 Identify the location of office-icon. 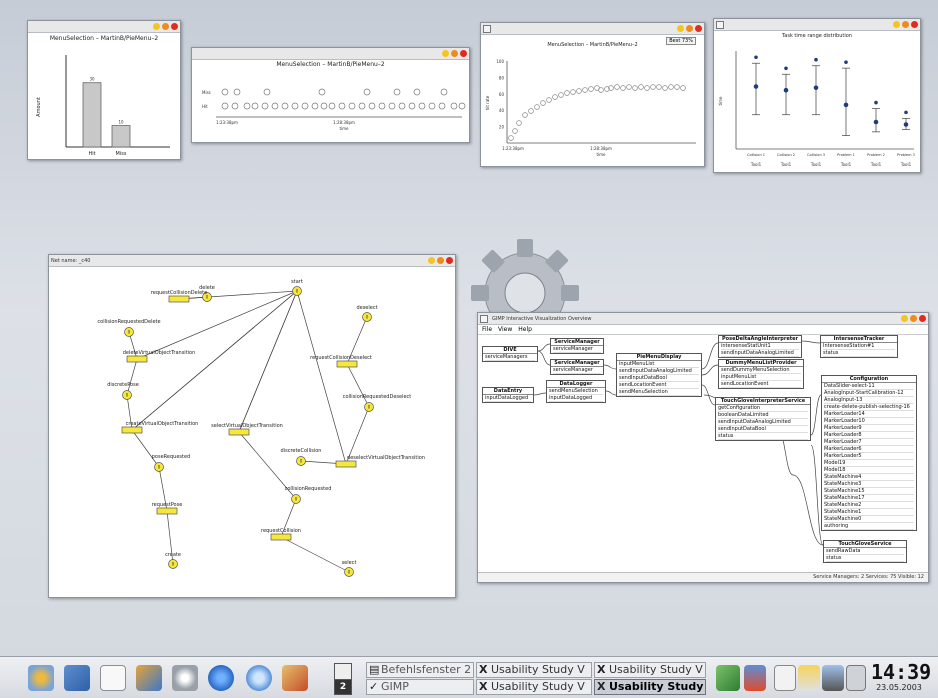
(295, 678).